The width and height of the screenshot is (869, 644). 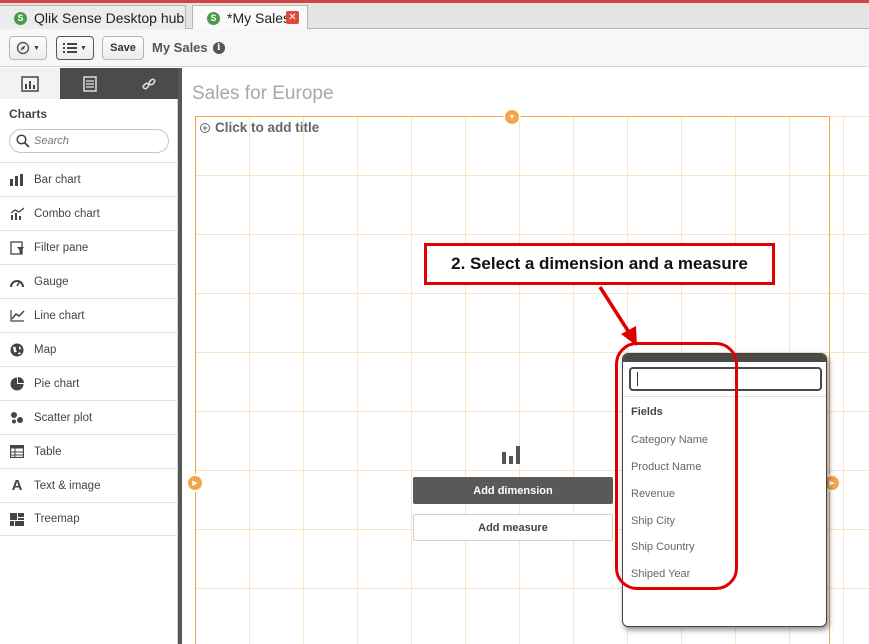 What do you see at coordinates (17, 248) in the screenshot?
I see `filter-pane-icon` at bounding box center [17, 248].